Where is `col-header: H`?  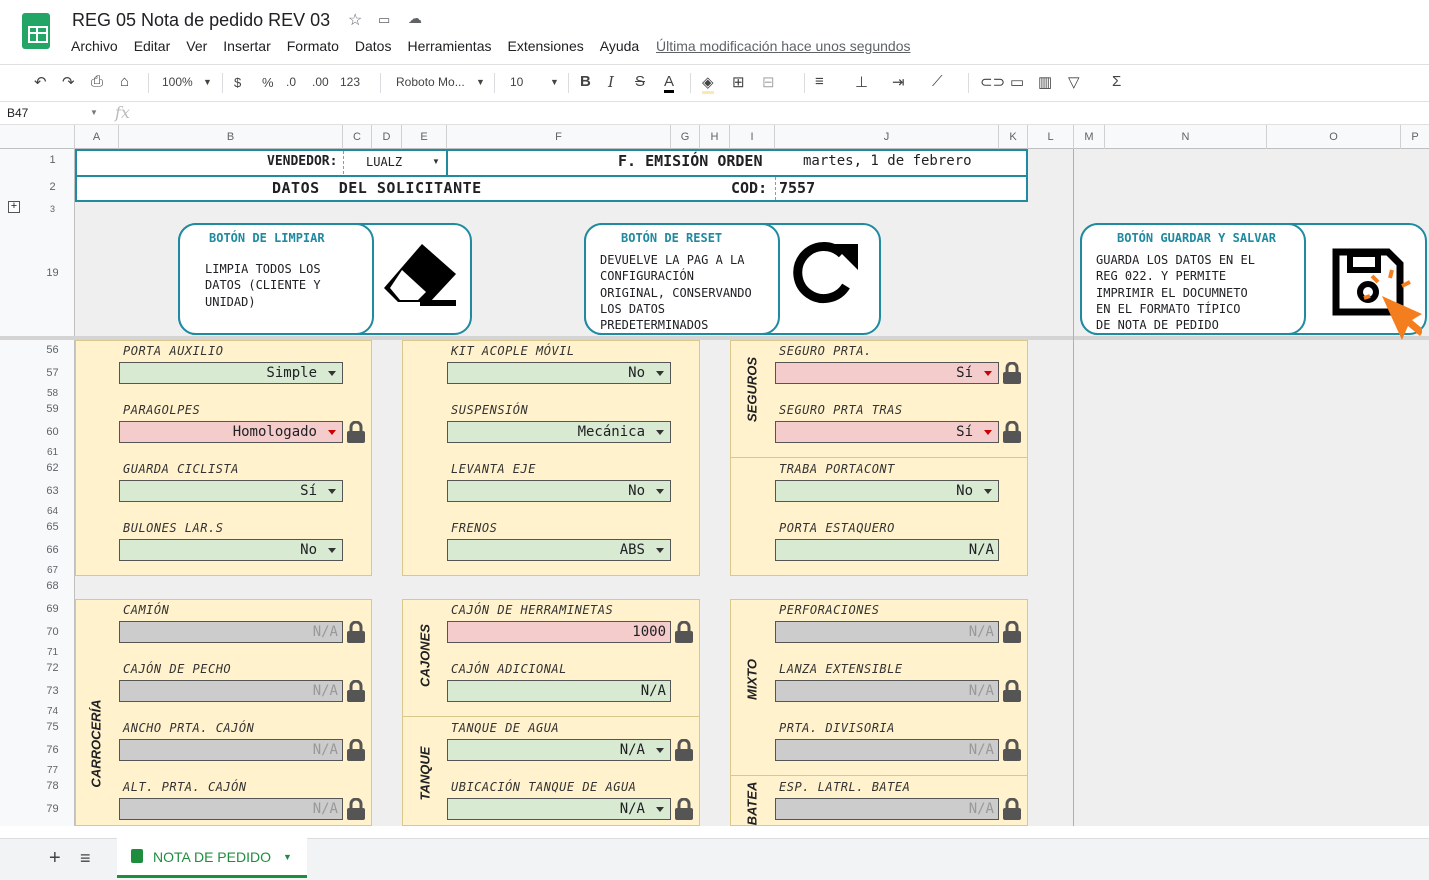 col-header: H is located at coordinates (715, 137).